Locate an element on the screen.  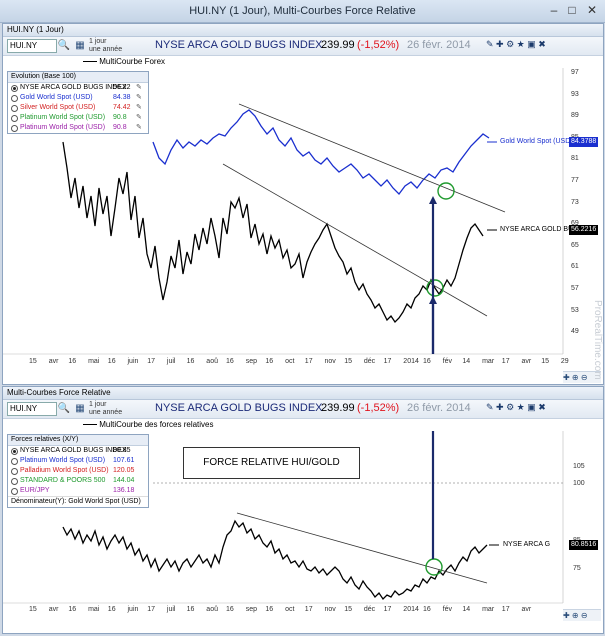
bottom-legend-name-4: EUR/JPY is located at coordinates (35, 490).